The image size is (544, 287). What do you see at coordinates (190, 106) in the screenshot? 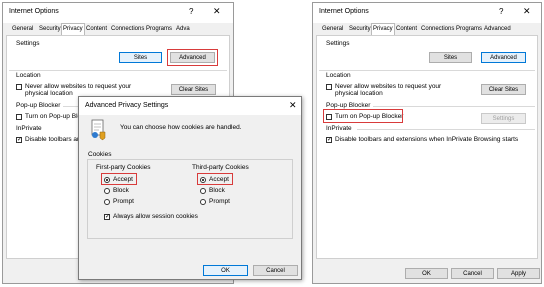
I see `dialog-title-bar: Advanced Privacy Settings ✕` at bounding box center [190, 106].